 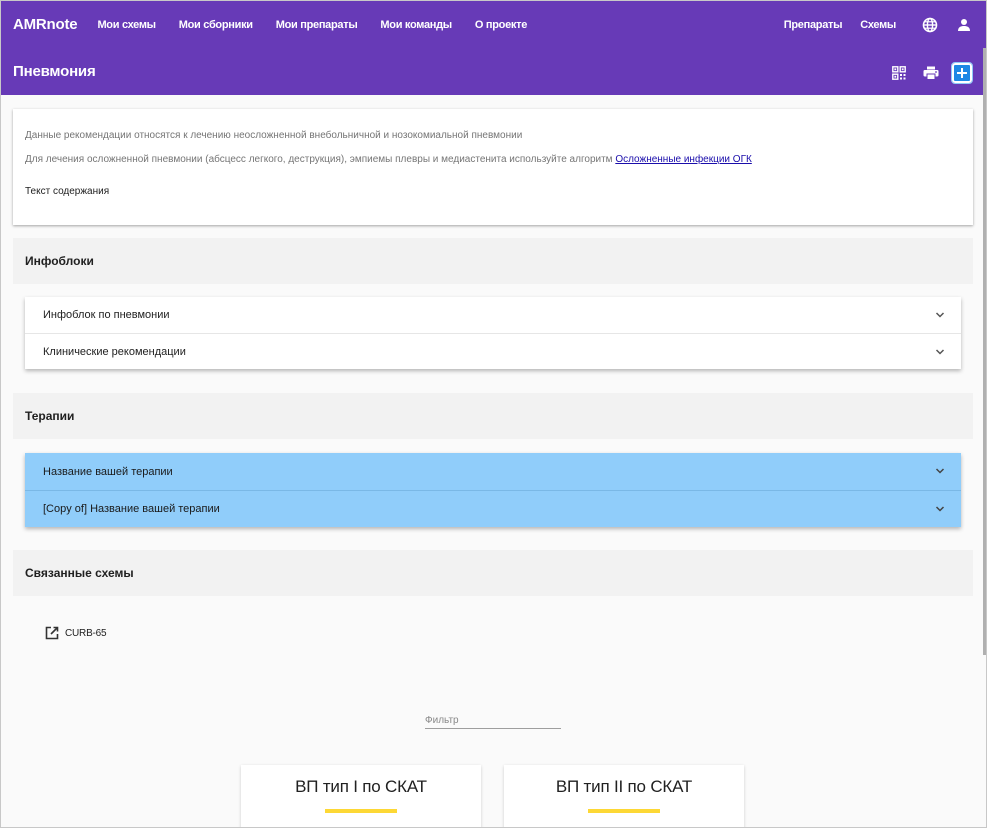 I want to click on therapies-heading: Терапии, so click(x=493, y=416).